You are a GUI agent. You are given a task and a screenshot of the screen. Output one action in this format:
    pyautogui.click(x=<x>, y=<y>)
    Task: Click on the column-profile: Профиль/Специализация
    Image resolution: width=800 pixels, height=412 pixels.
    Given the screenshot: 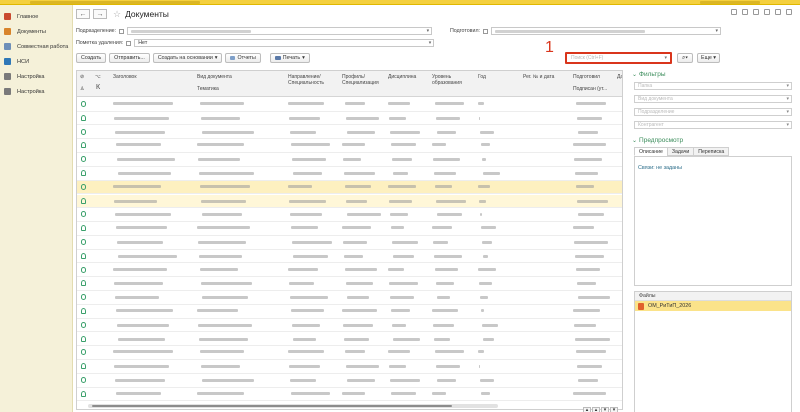 What is the action you would take?
    pyautogui.click(x=363, y=80)
    